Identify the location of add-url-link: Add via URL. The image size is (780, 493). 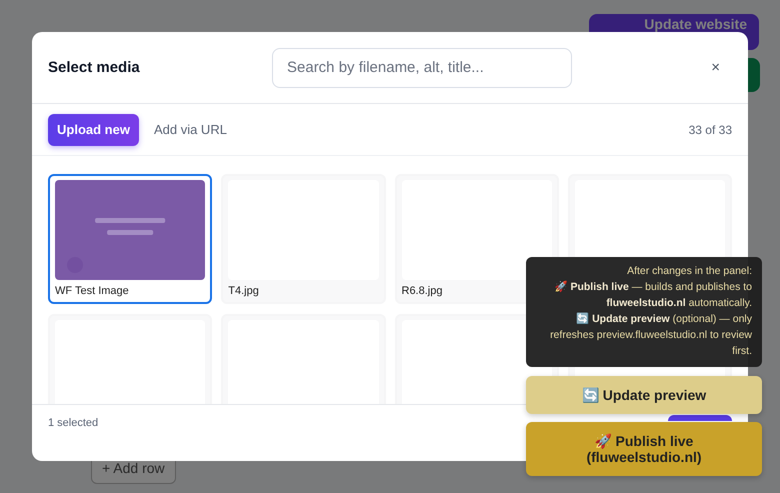
(190, 129).